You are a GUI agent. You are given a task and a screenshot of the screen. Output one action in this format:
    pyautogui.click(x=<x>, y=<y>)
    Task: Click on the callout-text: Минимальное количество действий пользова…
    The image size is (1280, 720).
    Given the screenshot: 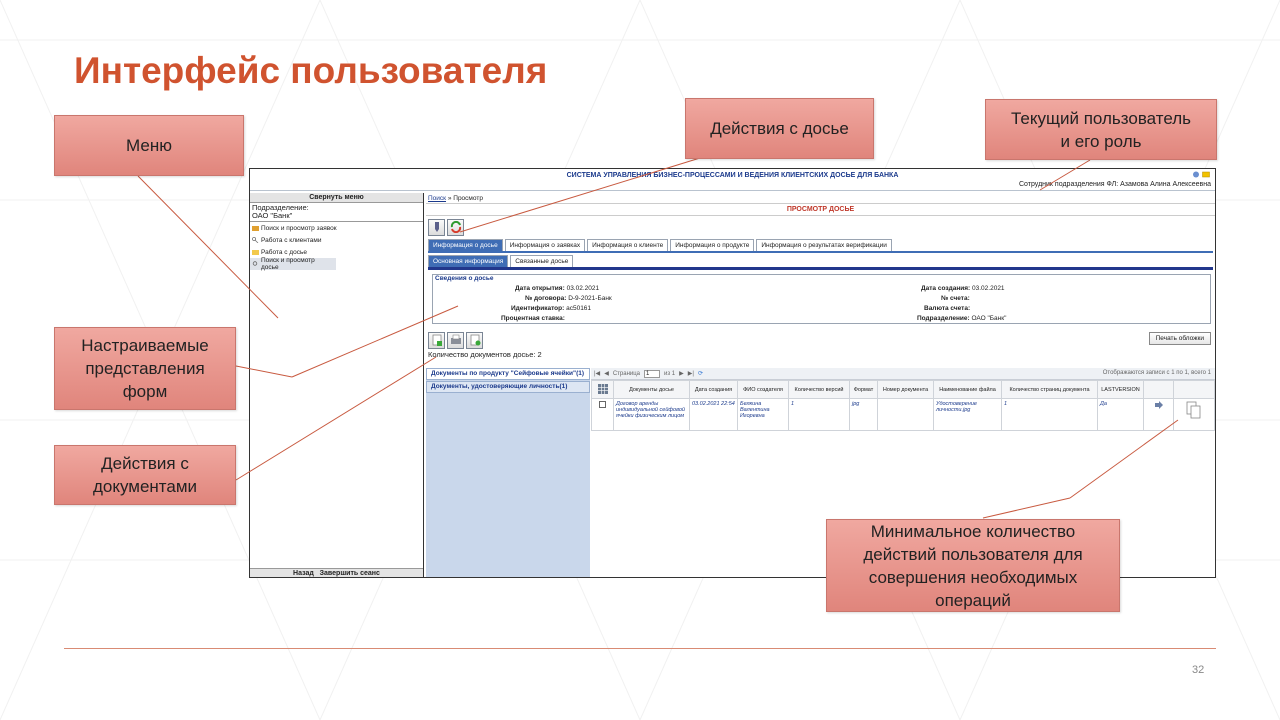 What is the action you would take?
    pyautogui.click(x=973, y=565)
    